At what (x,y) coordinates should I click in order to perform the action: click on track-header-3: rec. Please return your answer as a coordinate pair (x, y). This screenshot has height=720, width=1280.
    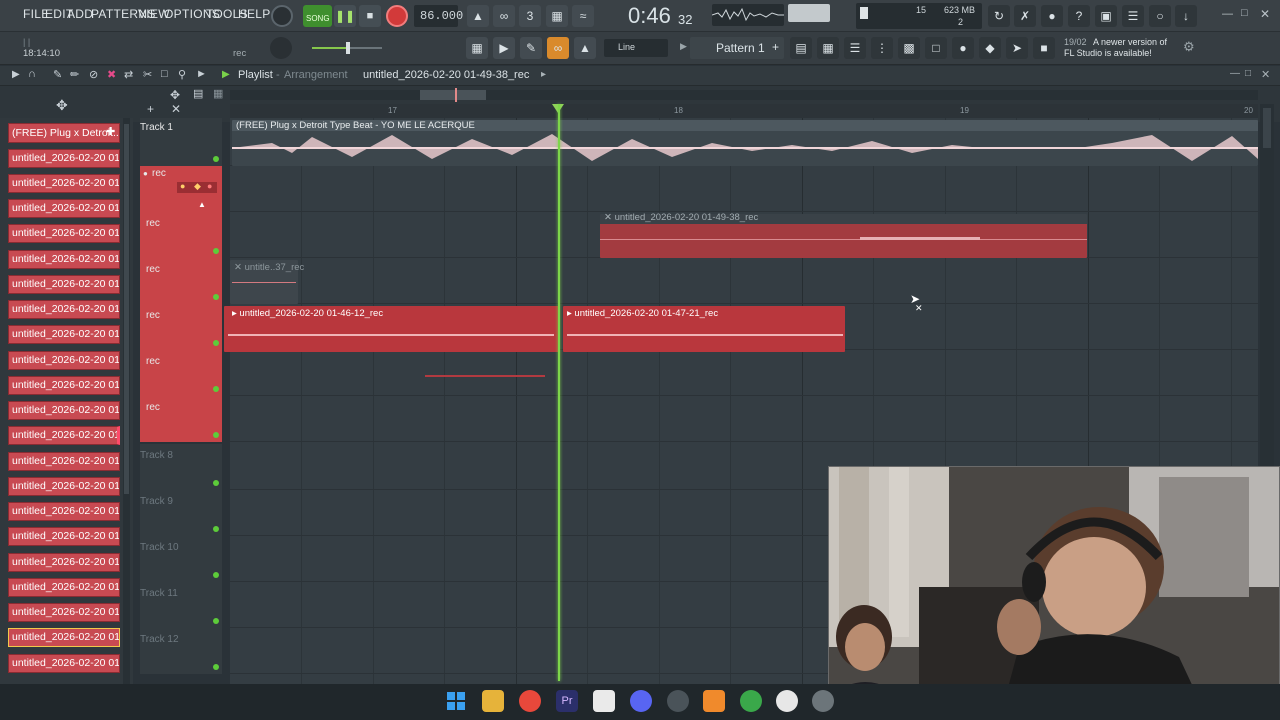
    Looking at the image, I should click on (181, 235).